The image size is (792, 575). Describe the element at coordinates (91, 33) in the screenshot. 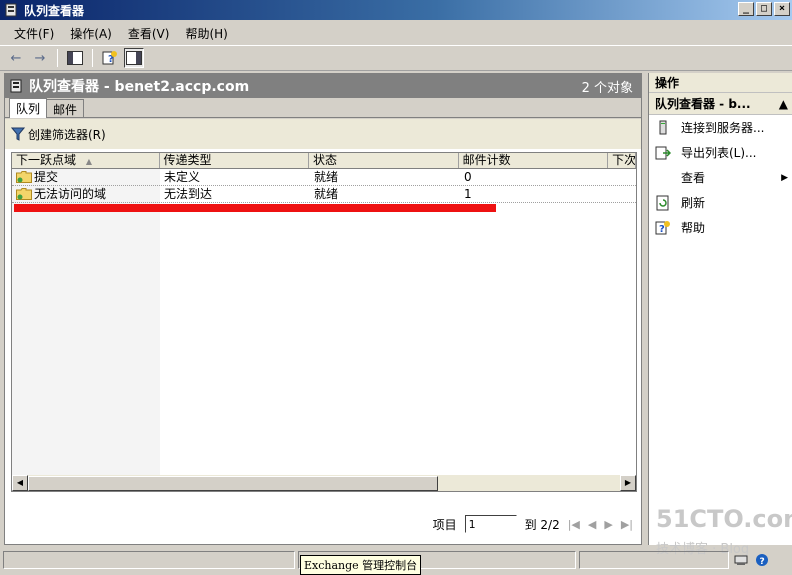

I see `menu-action: 操作(A)` at that location.